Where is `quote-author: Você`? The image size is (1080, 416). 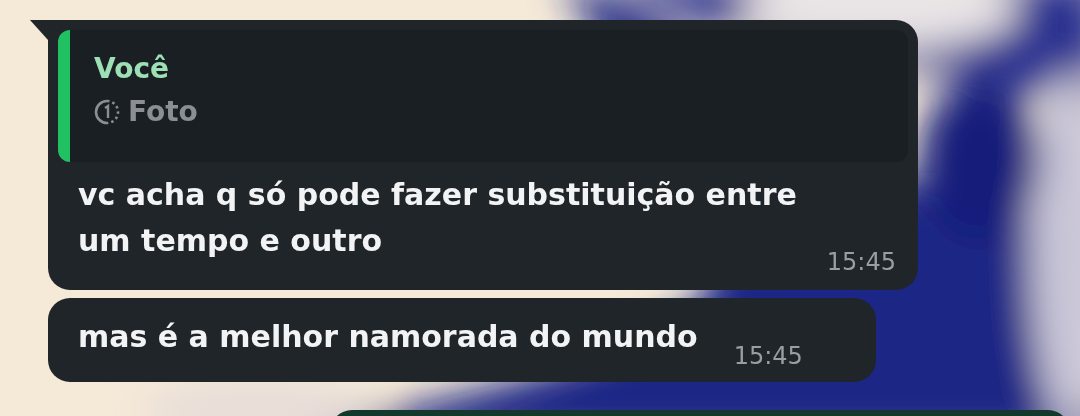
quote-author: Você is located at coordinates (132, 68).